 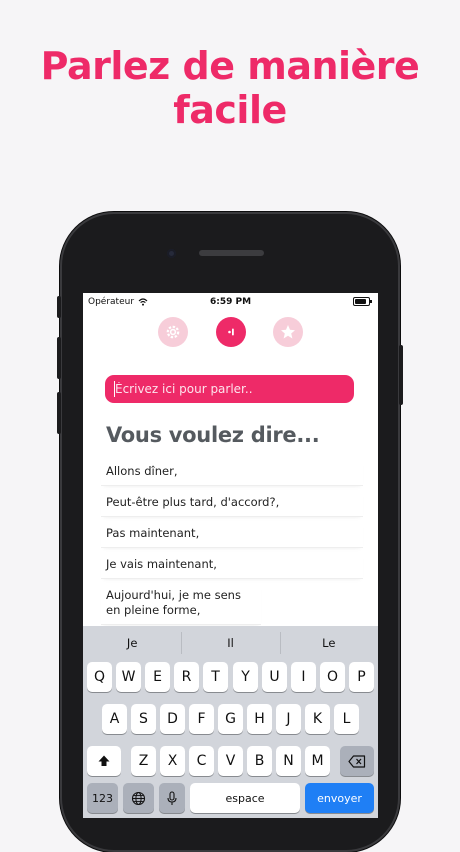 What do you see at coordinates (201, 761) in the screenshot?
I see `key-c: C` at bounding box center [201, 761].